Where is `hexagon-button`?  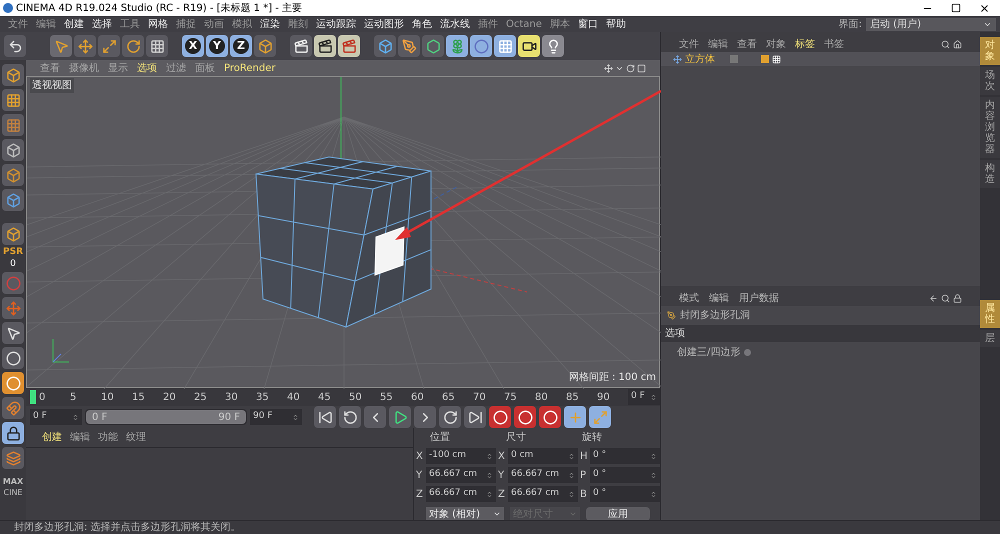
hexagon-button is located at coordinates (433, 46).